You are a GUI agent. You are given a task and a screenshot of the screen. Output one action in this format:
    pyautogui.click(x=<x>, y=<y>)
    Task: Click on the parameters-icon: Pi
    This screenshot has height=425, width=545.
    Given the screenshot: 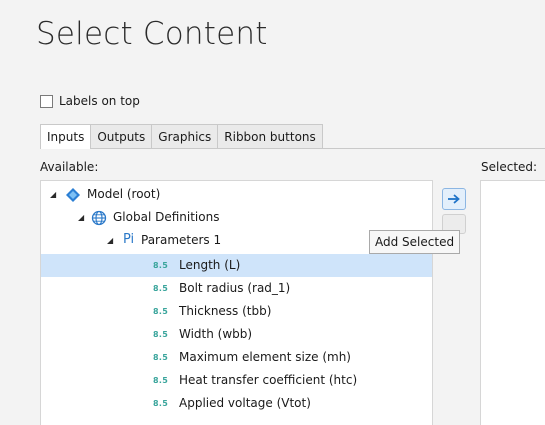 What is the action you would take?
    pyautogui.click(x=129, y=239)
    